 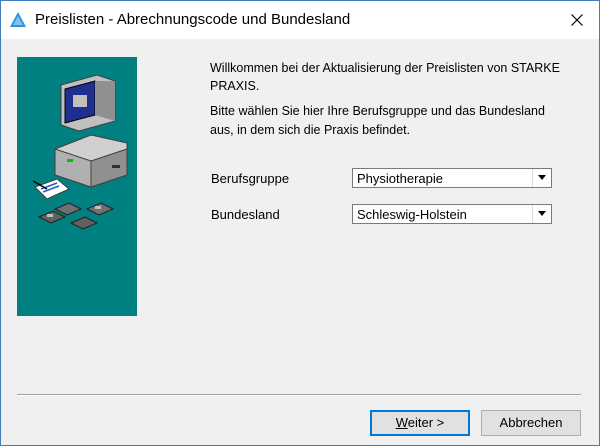 I want to click on bundesland-value: Schleswig-Holstein, so click(x=412, y=214).